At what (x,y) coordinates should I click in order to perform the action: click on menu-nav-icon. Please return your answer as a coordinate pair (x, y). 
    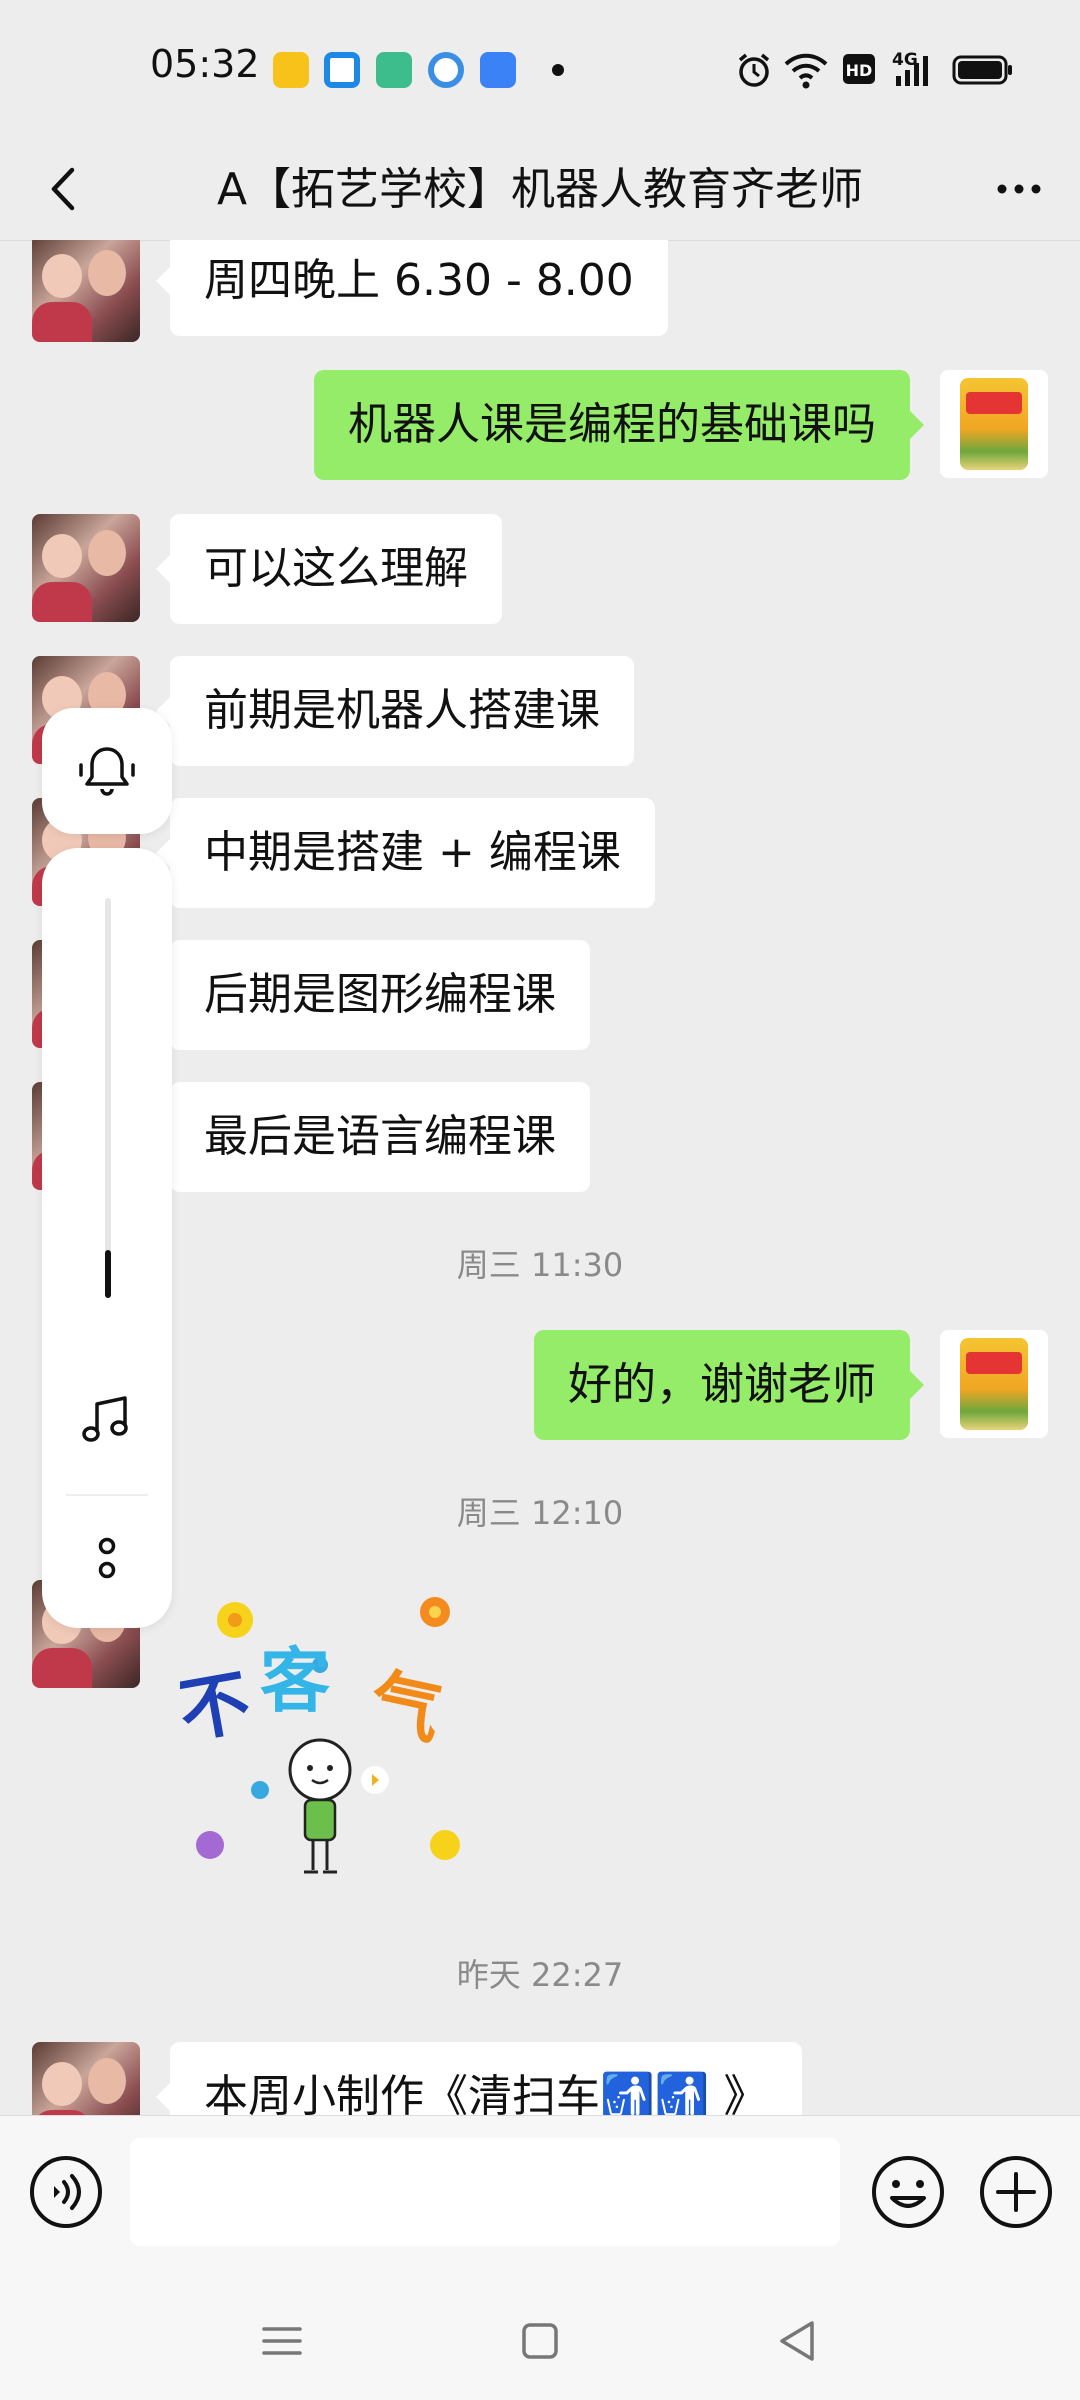
    Looking at the image, I should click on (282, 2341).